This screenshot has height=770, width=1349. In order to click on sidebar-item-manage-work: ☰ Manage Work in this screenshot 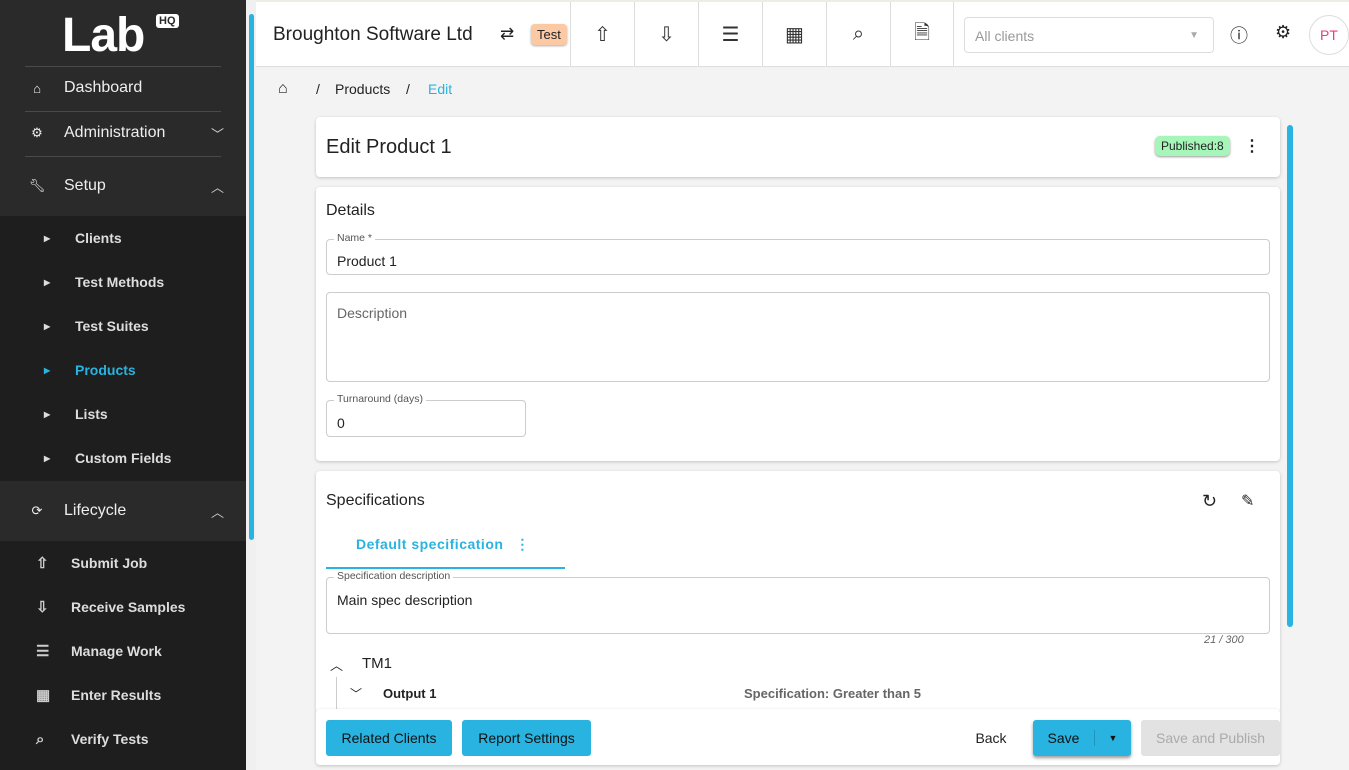, I will do `click(123, 651)`.